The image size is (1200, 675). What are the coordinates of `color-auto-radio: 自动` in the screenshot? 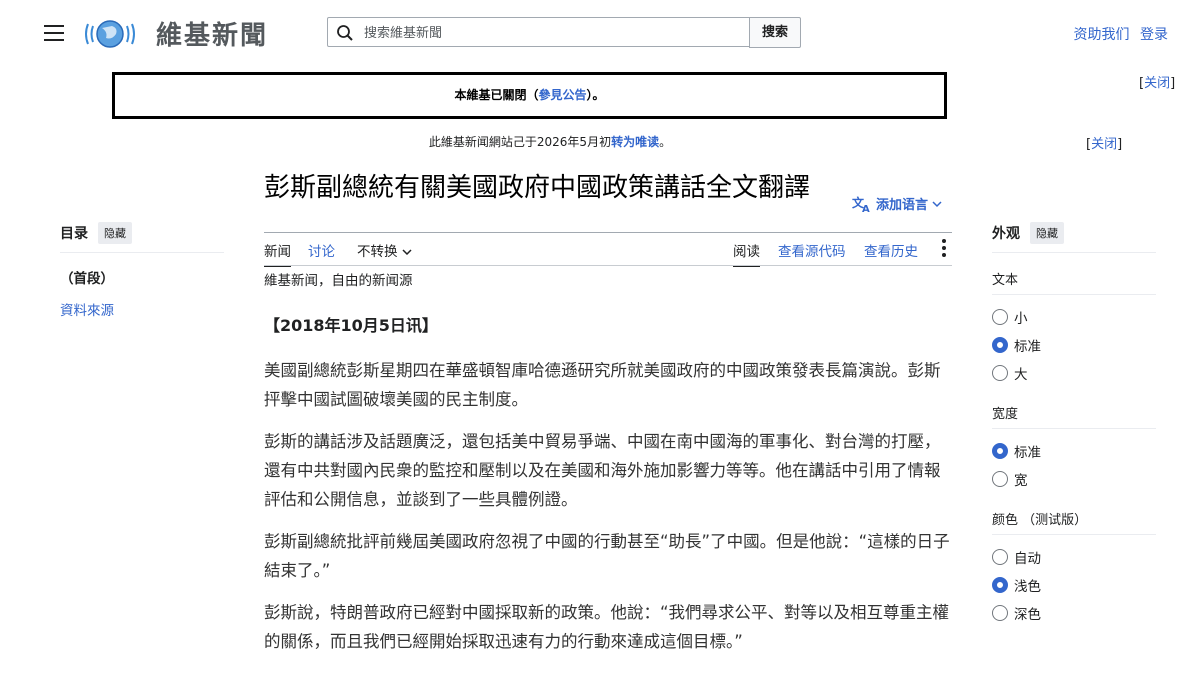 It's located at (1074, 557).